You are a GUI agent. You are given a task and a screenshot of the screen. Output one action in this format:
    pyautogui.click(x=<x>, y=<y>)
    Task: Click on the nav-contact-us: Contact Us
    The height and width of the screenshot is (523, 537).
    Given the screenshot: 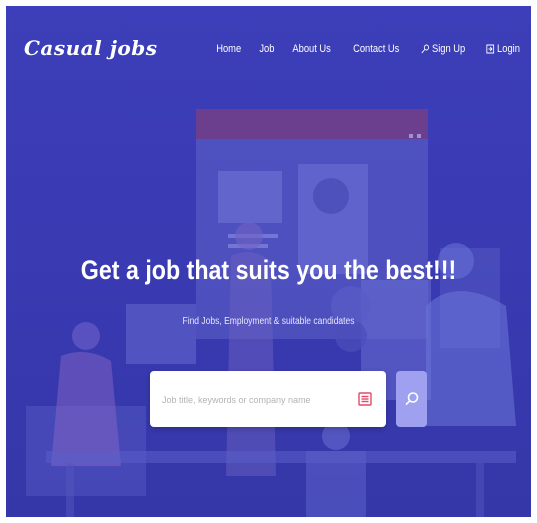 What is the action you would take?
    pyautogui.click(x=376, y=49)
    